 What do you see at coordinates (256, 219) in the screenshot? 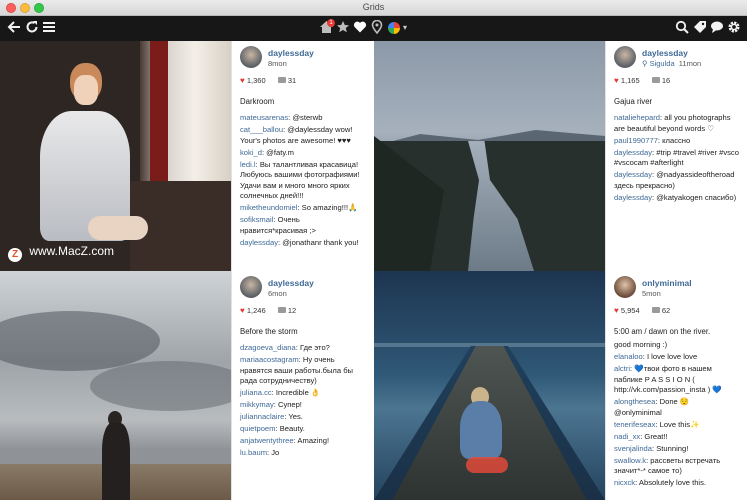
I see `comment-author: sofiksmail` at bounding box center [256, 219].